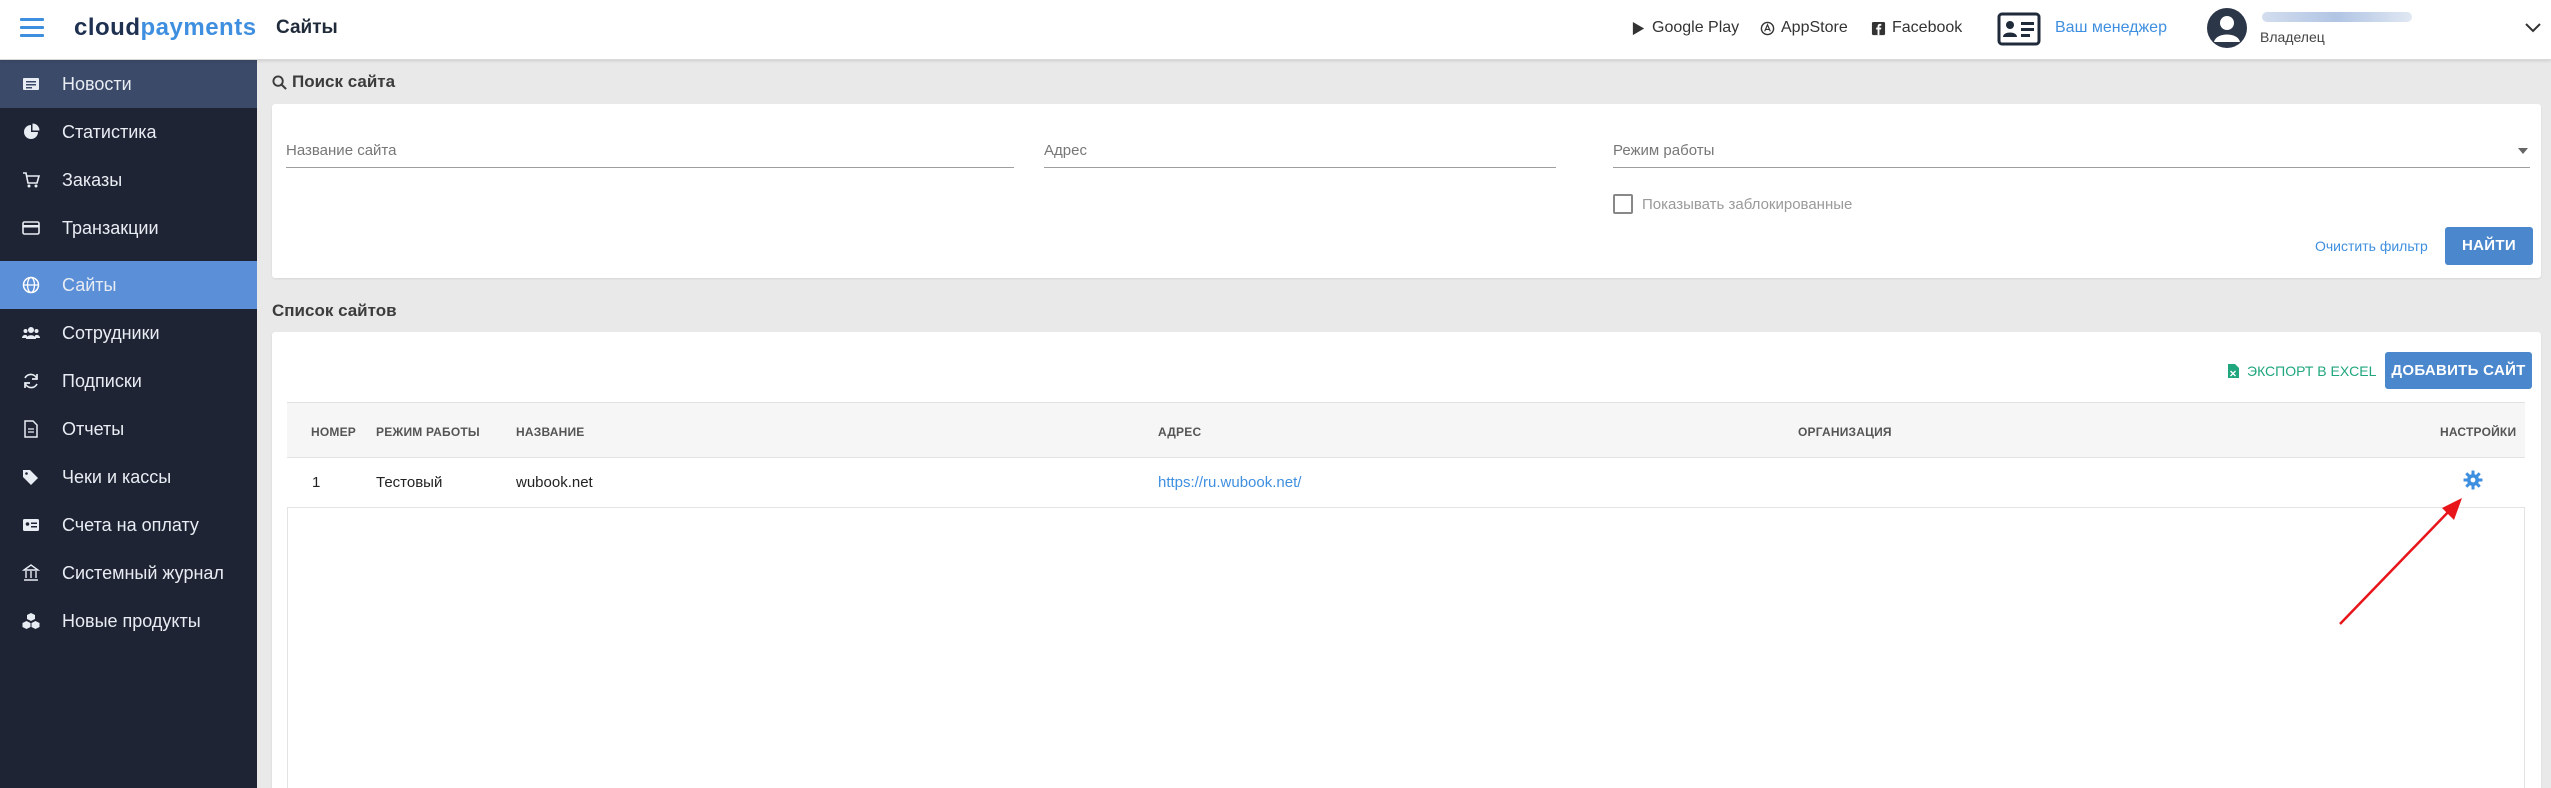 The width and height of the screenshot is (2551, 788). What do you see at coordinates (31, 180) in the screenshot?
I see `cart-icon` at bounding box center [31, 180].